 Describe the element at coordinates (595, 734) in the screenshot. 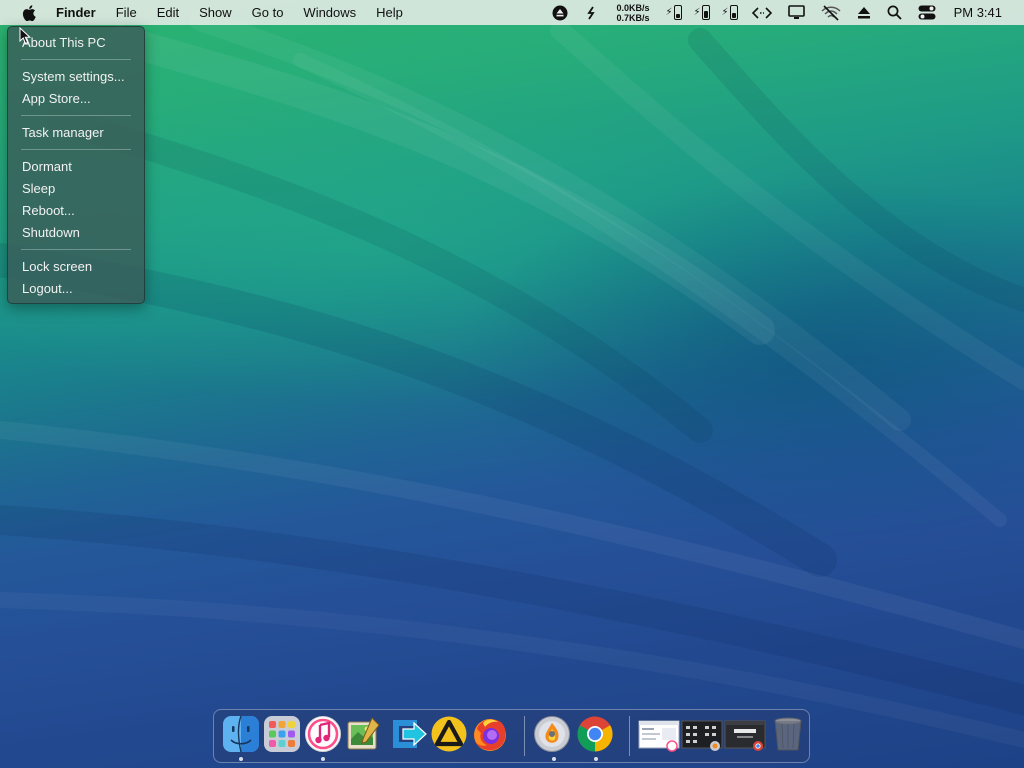

I see `chrome-icon` at that location.